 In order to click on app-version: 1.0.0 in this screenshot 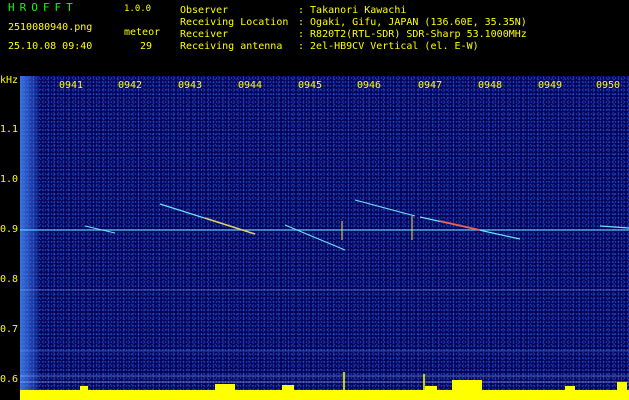, I will do `click(138, 9)`.